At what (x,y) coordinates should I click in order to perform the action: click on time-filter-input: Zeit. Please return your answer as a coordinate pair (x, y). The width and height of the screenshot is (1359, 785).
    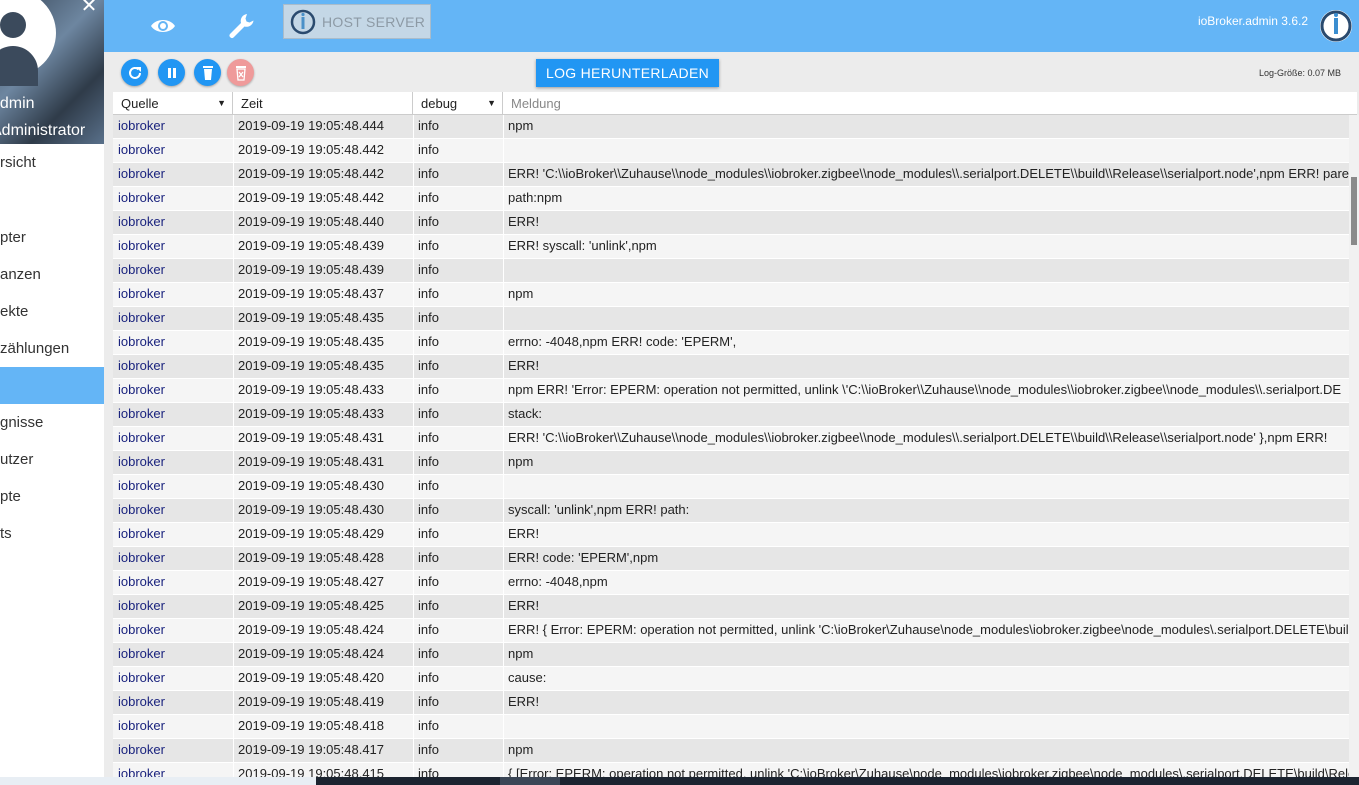
    Looking at the image, I should click on (323, 103).